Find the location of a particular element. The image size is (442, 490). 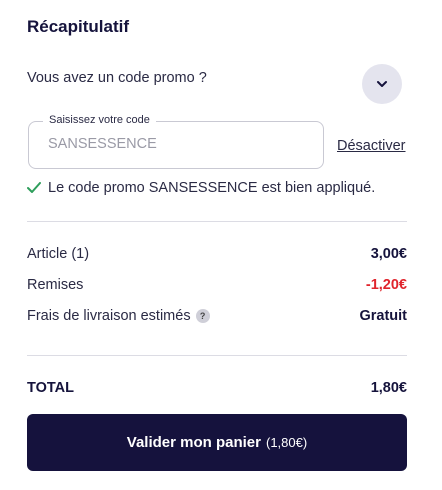

deactivate-promo-link: Désactiver is located at coordinates (371, 146).